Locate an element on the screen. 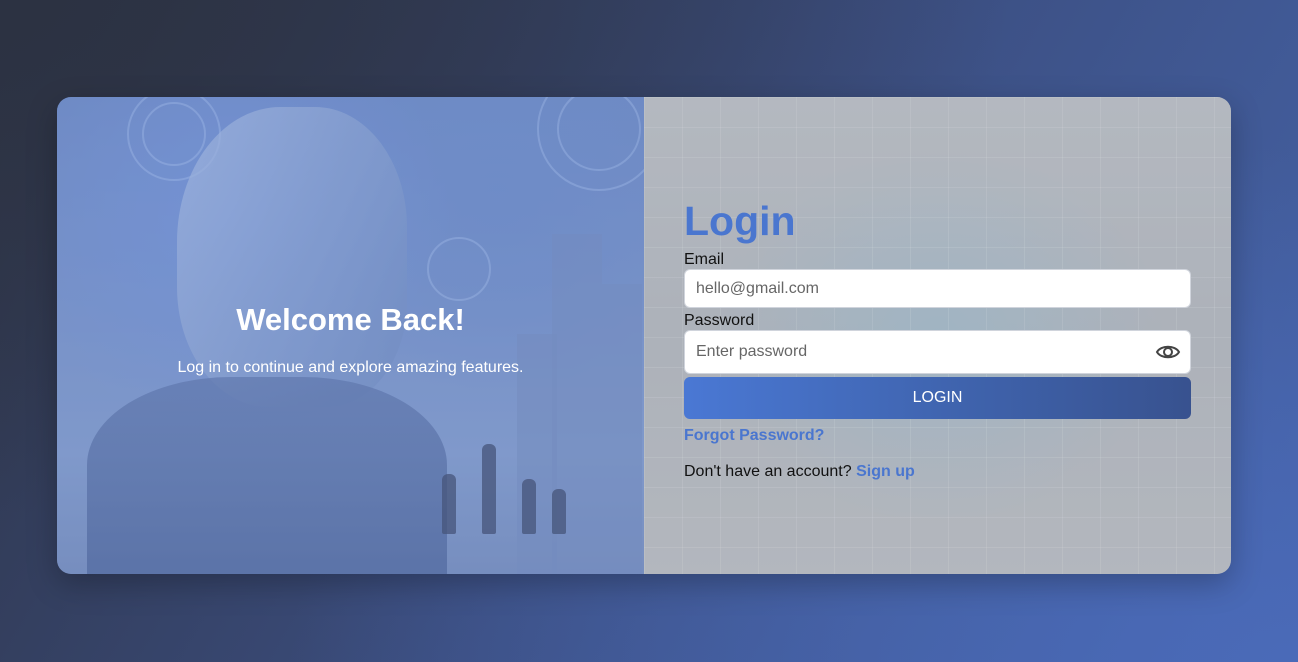 The width and height of the screenshot is (1298, 662). signup-row: Don't have an account? Sign up is located at coordinates (937, 472).